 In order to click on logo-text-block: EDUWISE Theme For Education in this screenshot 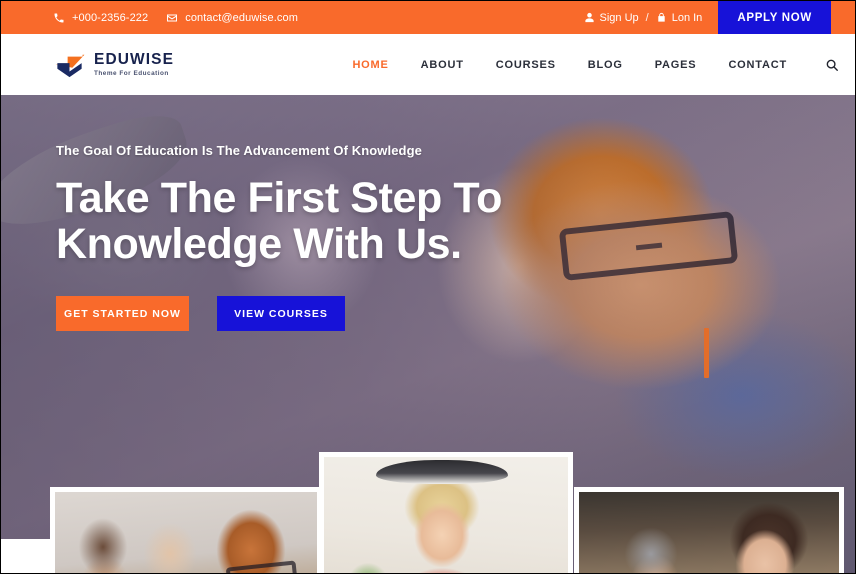, I will do `click(134, 64)`.